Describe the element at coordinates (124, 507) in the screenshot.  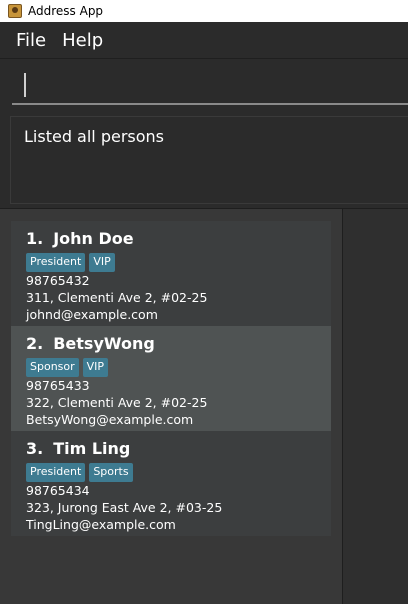
I see `person-address: 323, Jurong East Ave 2, #03-25` at that location.